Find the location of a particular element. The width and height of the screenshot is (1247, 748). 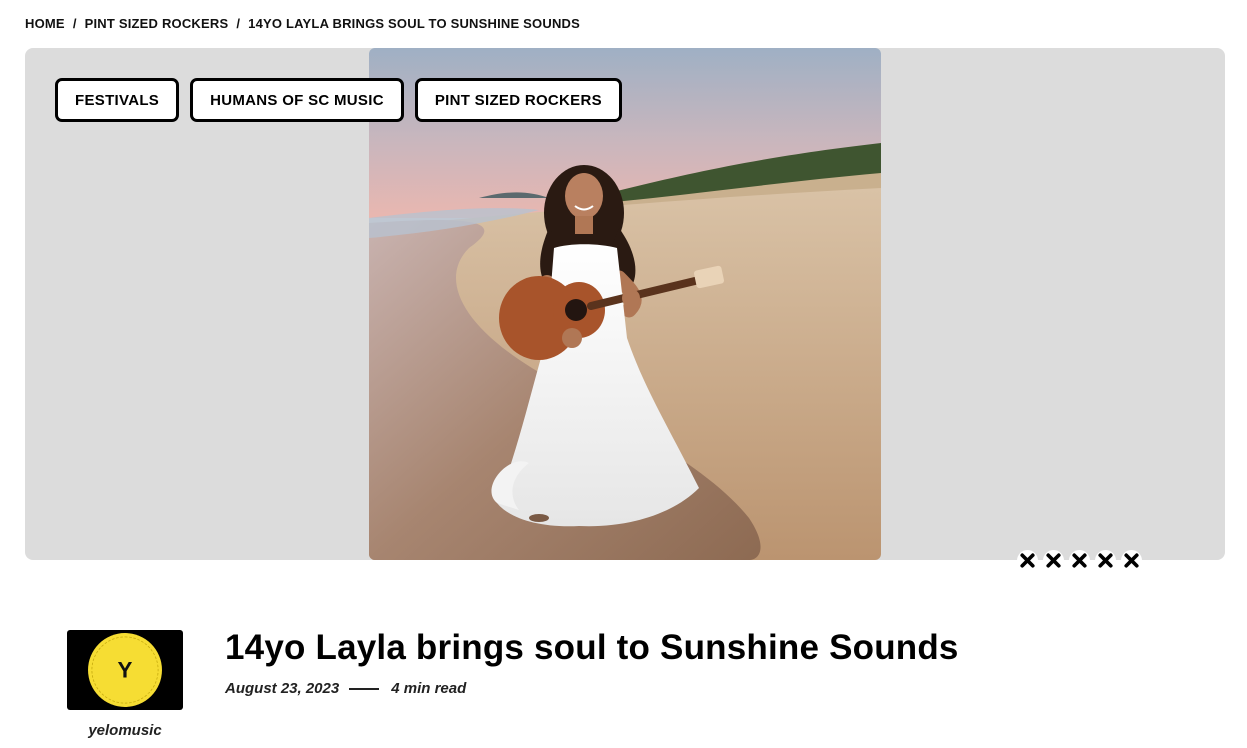

avatar-letter: Y is located at coordinates (125, 670).